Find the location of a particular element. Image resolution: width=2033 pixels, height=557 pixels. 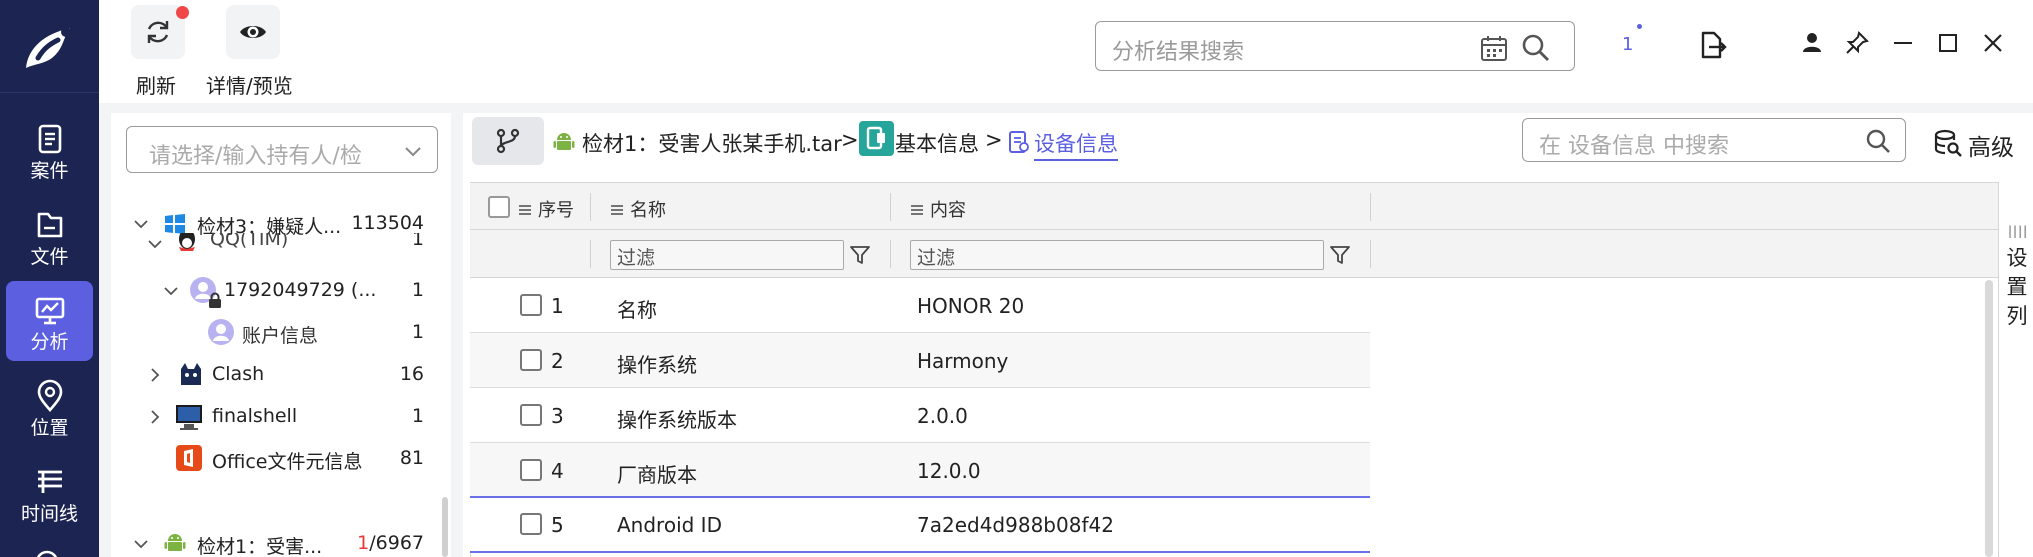

content-filter-input: 过滤 is located at coordinates (1117, 255).